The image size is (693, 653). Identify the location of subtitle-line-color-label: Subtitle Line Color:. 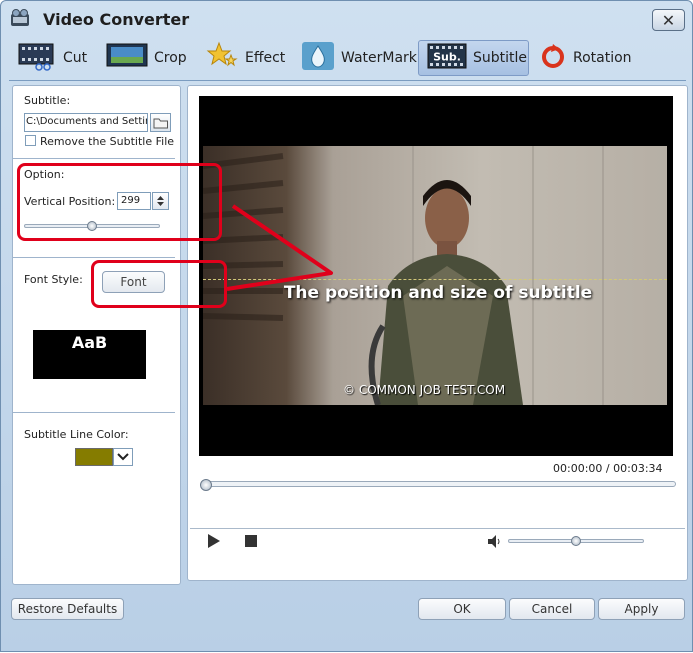
(76, 434).